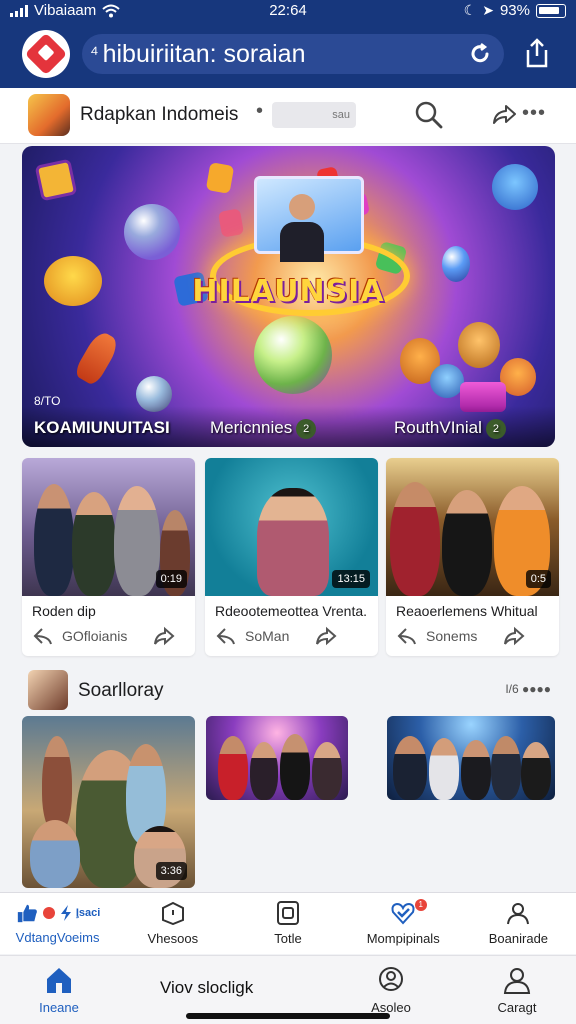 The image size is (576, 1024). What do you see at coordinates (288, 687) in the screenshot?
I see `section-header: Soarlloray I/6 ●●●●` at bounding box center [288, 687].